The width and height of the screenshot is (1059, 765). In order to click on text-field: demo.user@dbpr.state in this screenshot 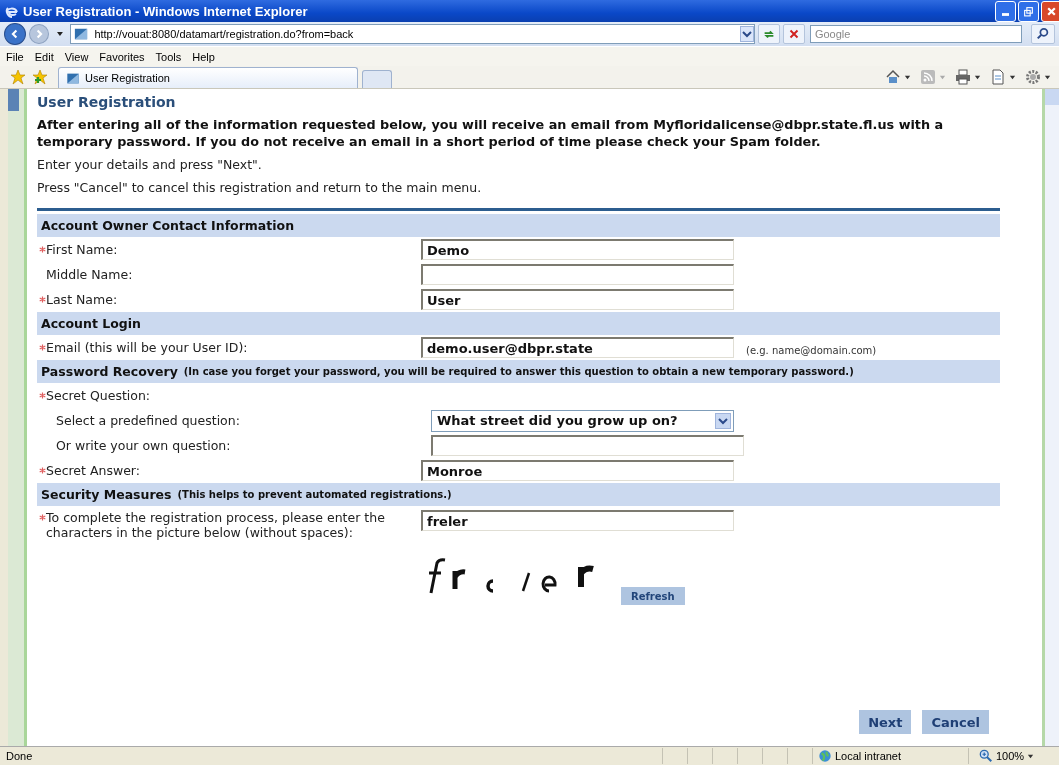, I will do `click(577, 347)`.